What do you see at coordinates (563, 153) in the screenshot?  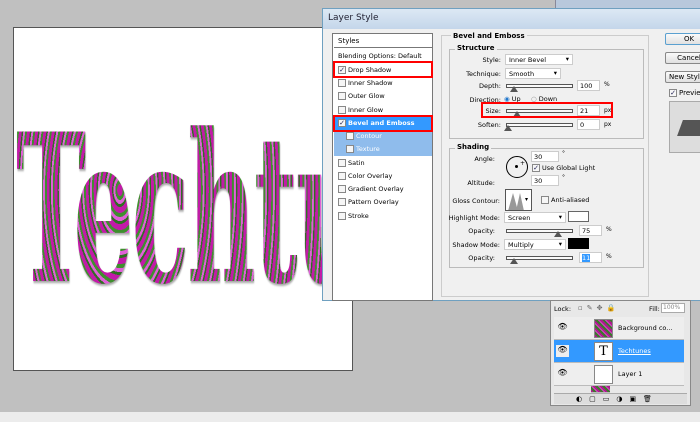 I see `angle-degree: °` at bounding box center [563, 153].